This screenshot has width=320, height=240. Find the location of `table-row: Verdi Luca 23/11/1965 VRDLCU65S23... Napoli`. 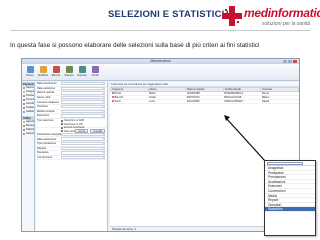

table-row: Verdi Luca 23/11/1965 VRDLCU65S23... Napoli is located at coordinates (204, 101).